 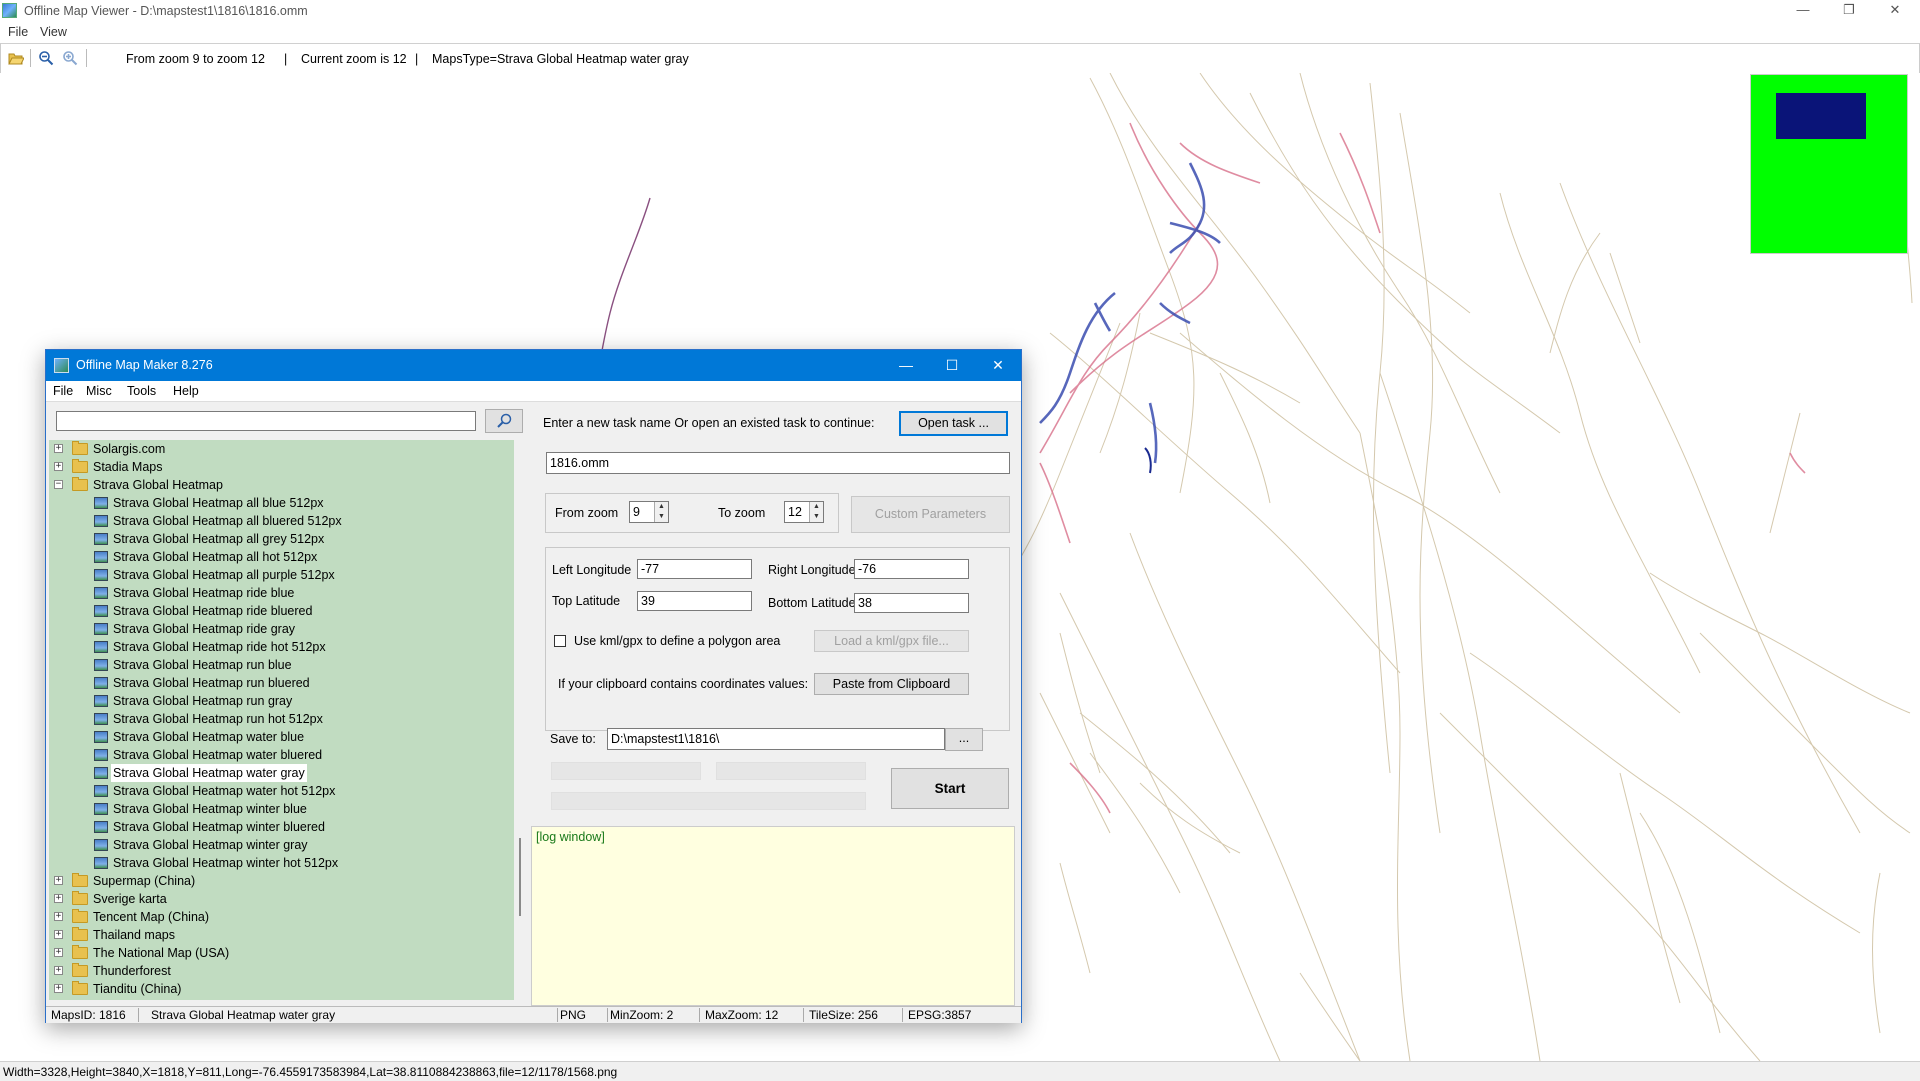 I want to click on tree-item: Strava Global Heatmap winter bluered, so click(x=281, y=827).